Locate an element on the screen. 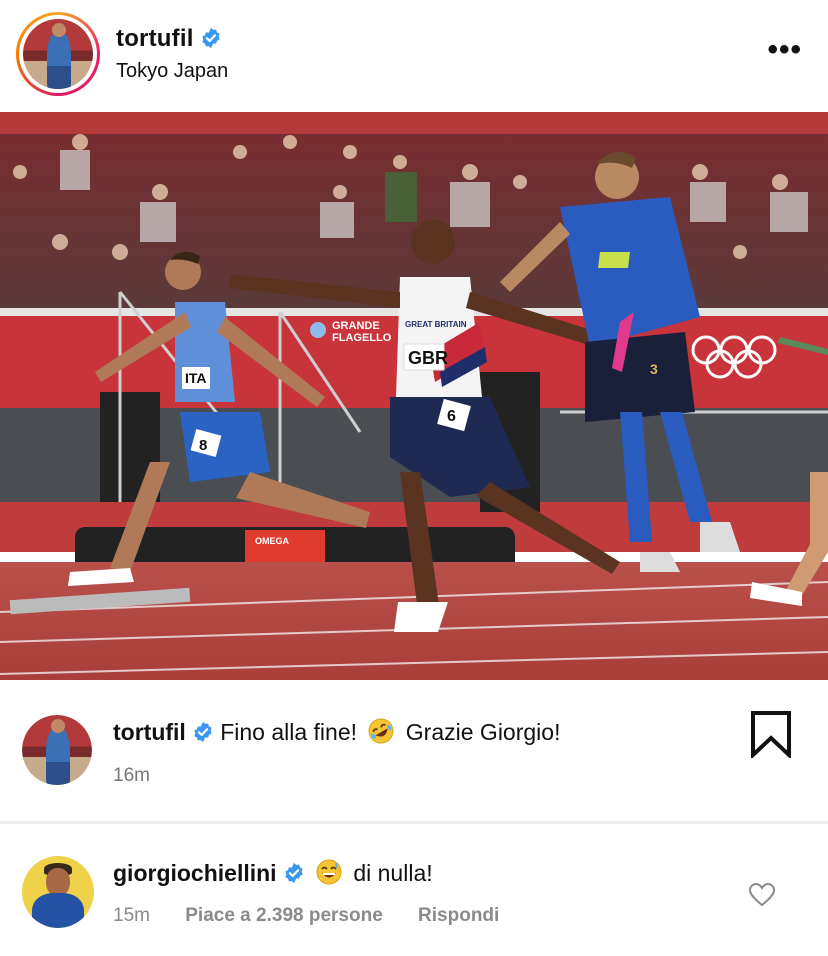  caption-text-part2: Grazie Giorgio! is located at coordinates (483, 732).